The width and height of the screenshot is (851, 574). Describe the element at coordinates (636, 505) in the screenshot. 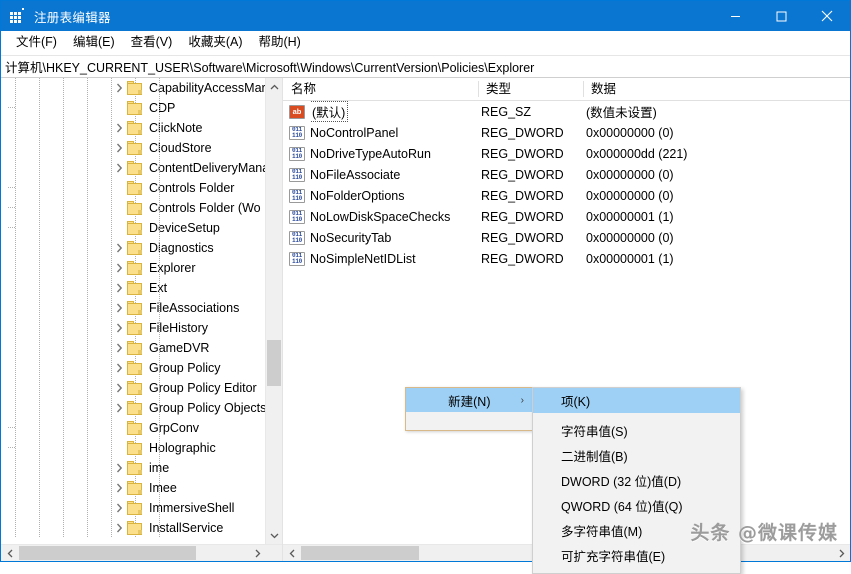

I see `submenu-item: QWORD (64 位)值(Q)` at that location.